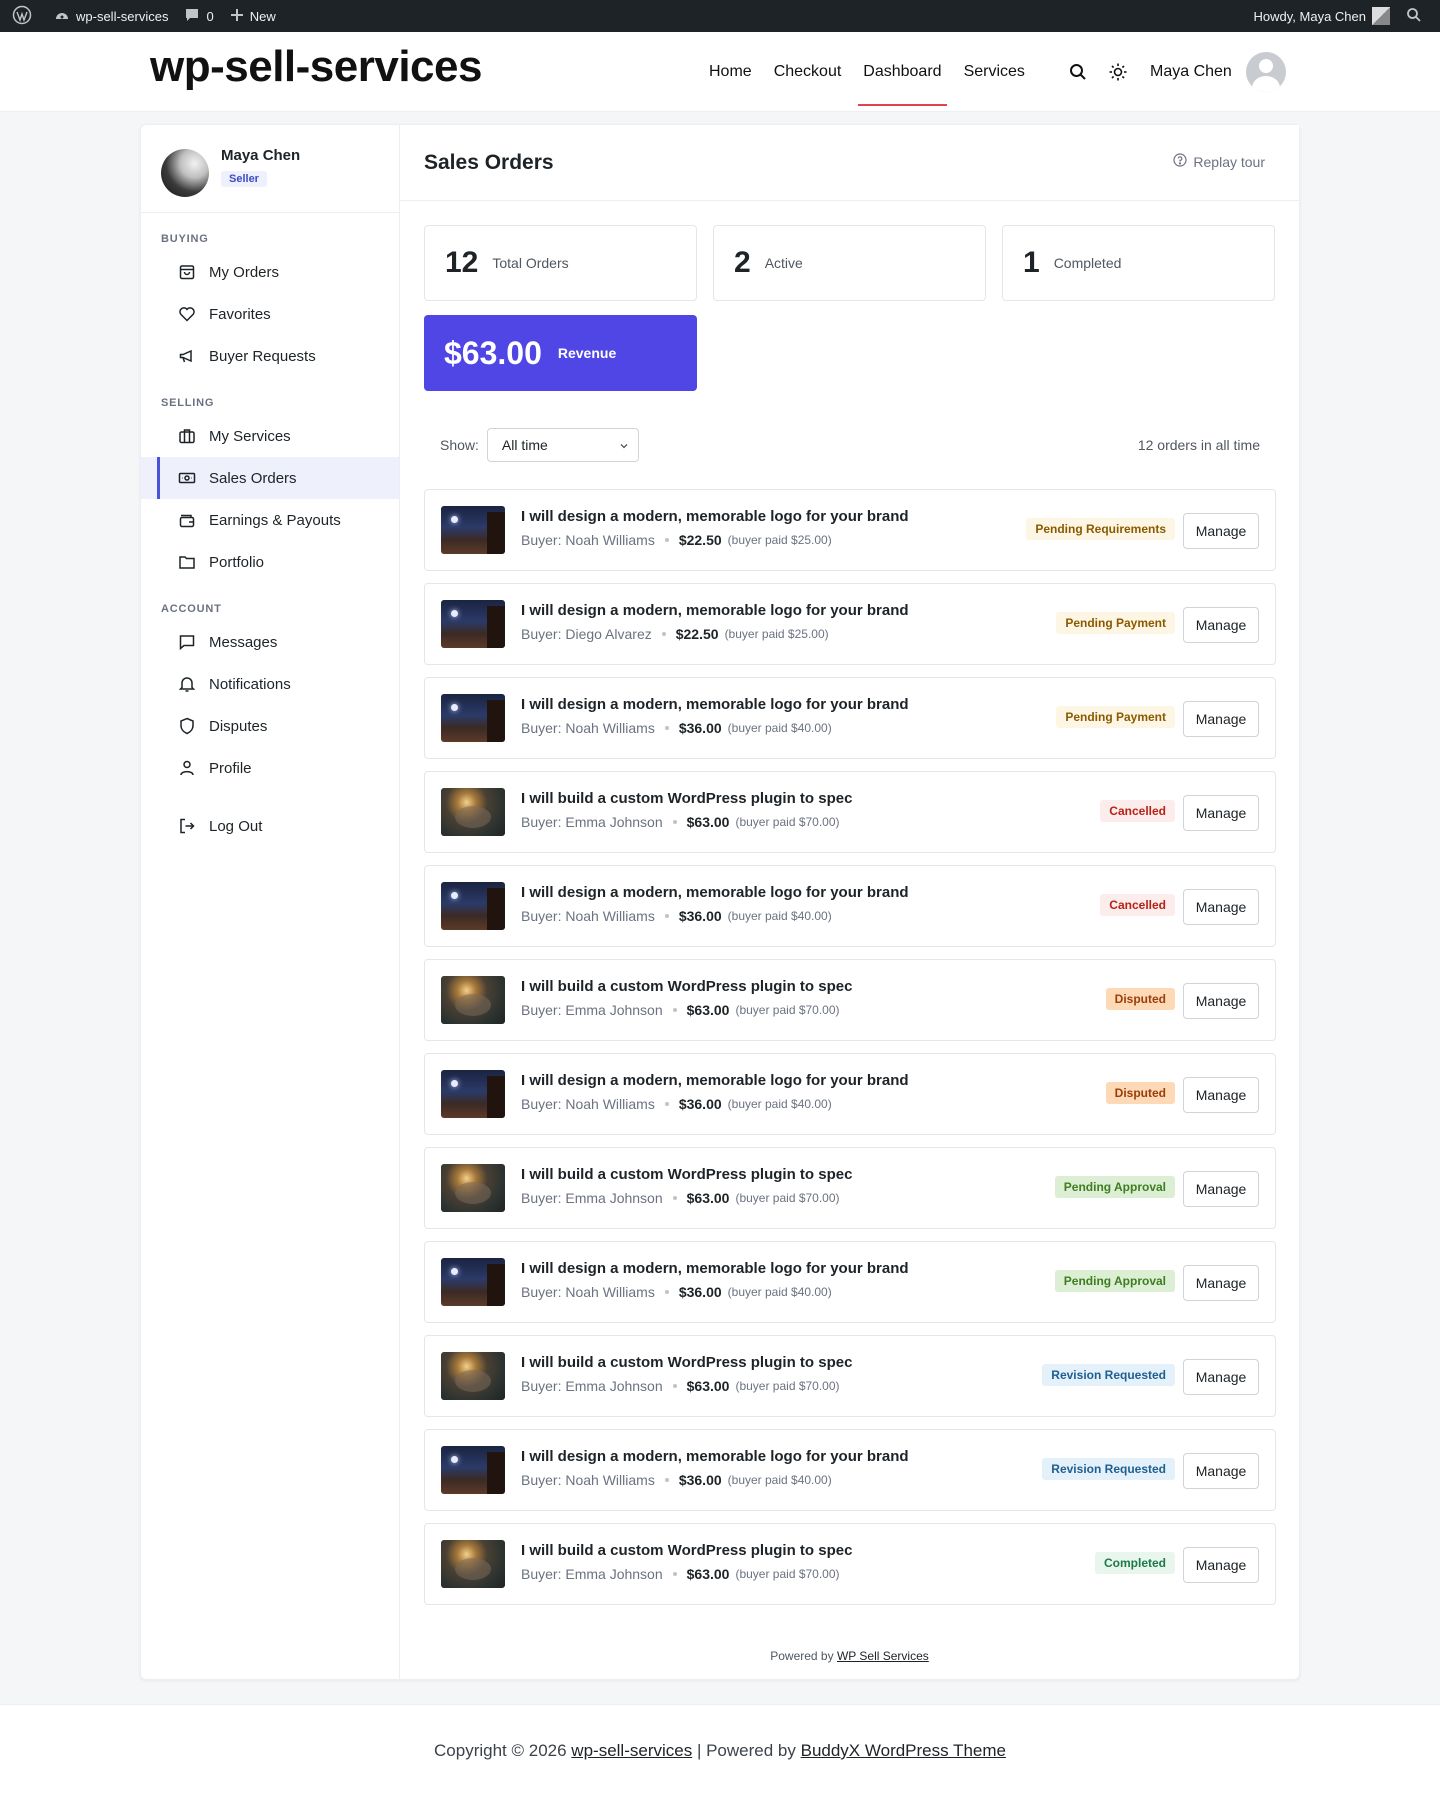  What do you see at coordinates (586, 634) in the screenshot?
I see `order-buyer: Buyer: Diego Alvarez` at bounding box center [586, 634].